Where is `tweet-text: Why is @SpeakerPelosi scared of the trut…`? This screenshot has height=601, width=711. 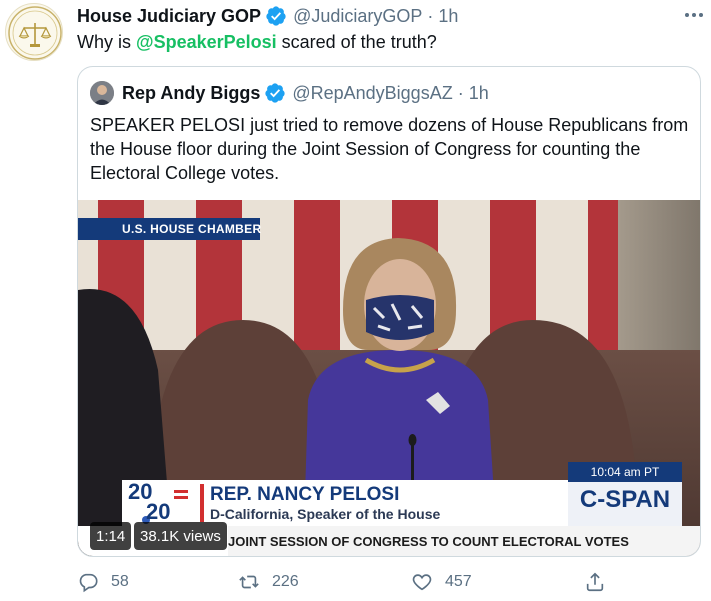
tweet-text: Why is @SpeakerPelosi scared of the trut… is located at coordinates (257, 42).